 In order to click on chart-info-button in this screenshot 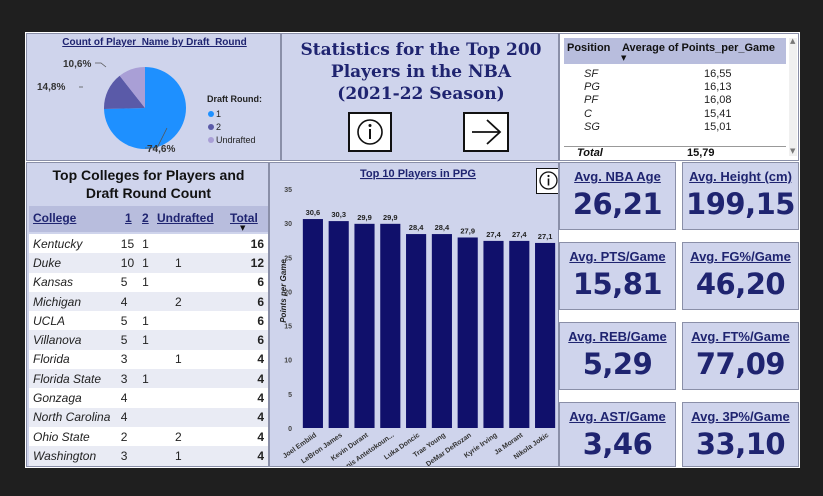, I will do `click(547, 181)`.